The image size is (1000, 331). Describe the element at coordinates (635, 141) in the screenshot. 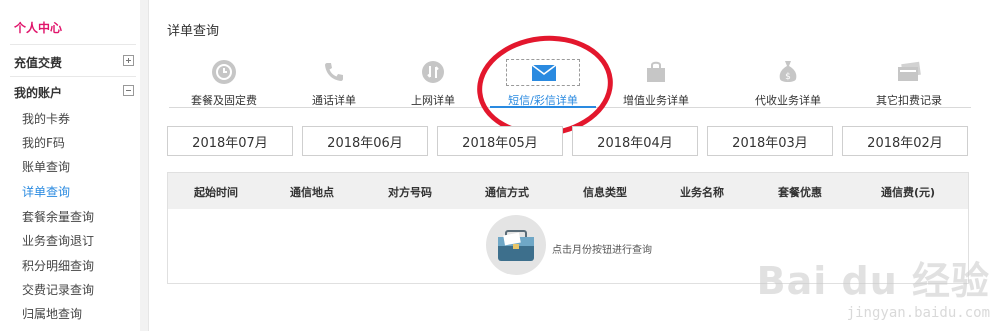

I see `month-button-2018-04: 2018年04月` at that location.